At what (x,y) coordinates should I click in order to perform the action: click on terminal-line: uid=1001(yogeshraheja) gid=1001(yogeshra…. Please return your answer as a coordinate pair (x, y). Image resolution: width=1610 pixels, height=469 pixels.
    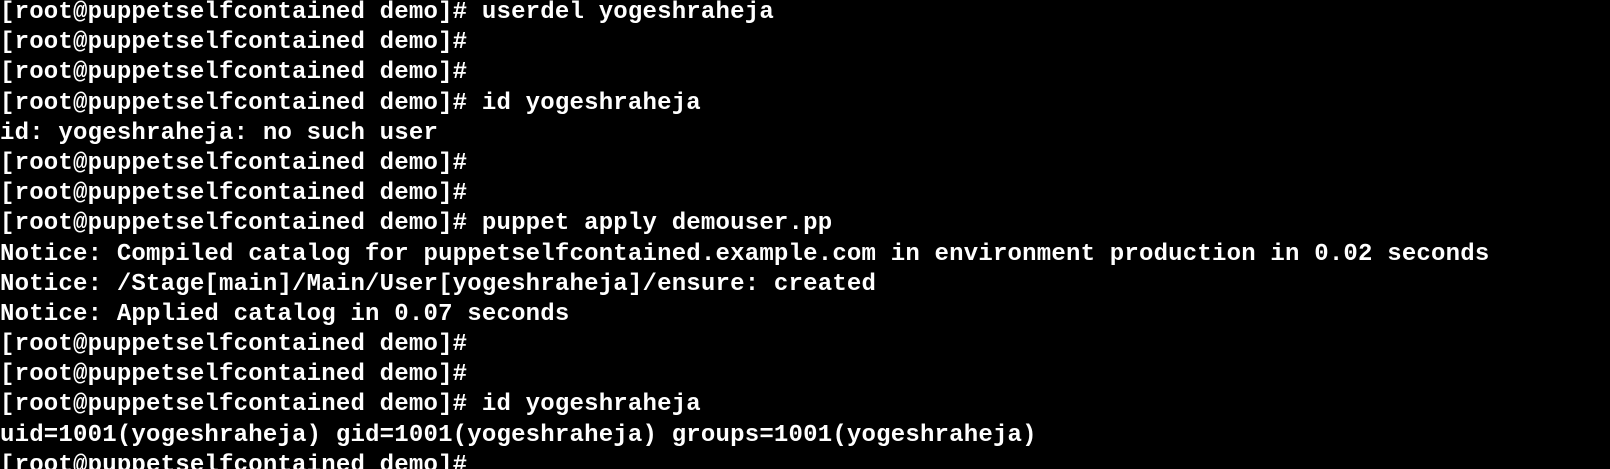
    Looking at the image, I should click on (518, 435).